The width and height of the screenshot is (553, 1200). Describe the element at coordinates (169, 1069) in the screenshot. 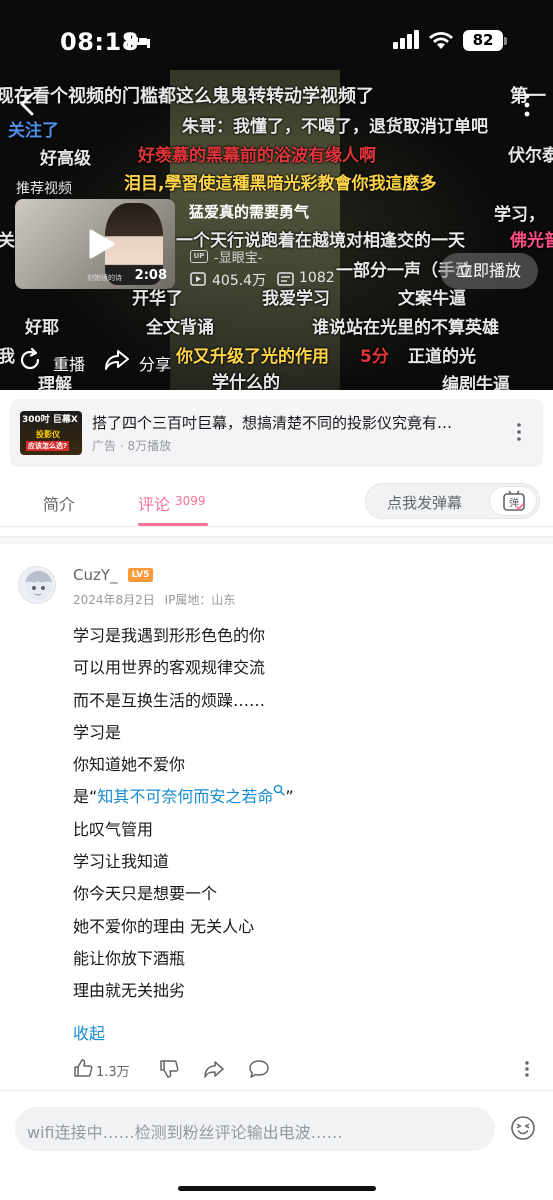

I see `thumbs-down-icon` at that location.